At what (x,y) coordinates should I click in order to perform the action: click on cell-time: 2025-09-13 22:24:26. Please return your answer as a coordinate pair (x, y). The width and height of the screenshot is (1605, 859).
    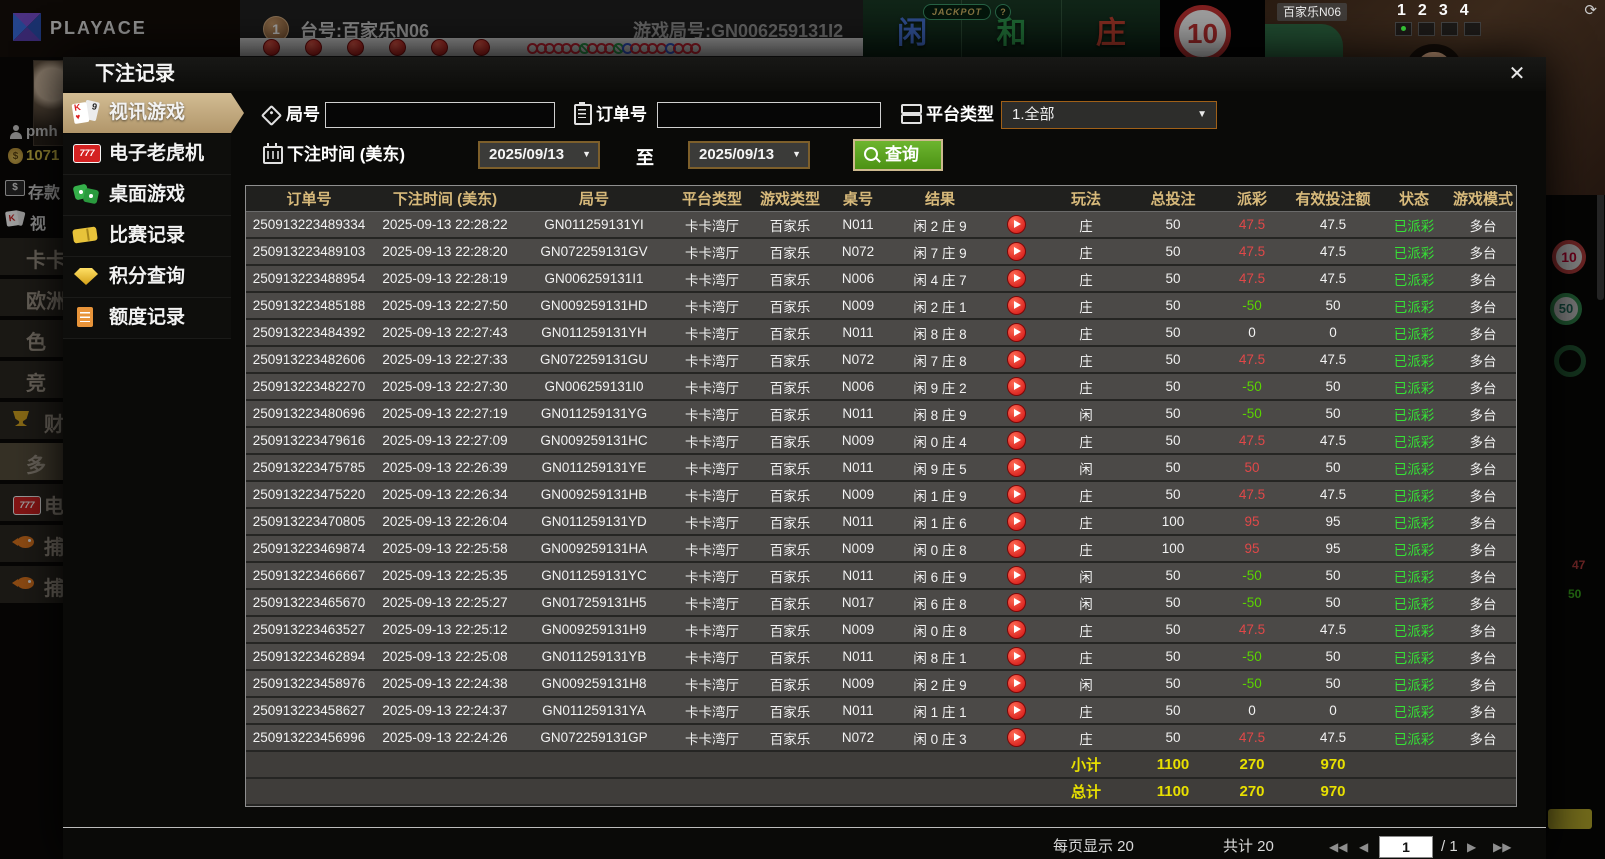
    Looking at the image, I should click on (445, 738).